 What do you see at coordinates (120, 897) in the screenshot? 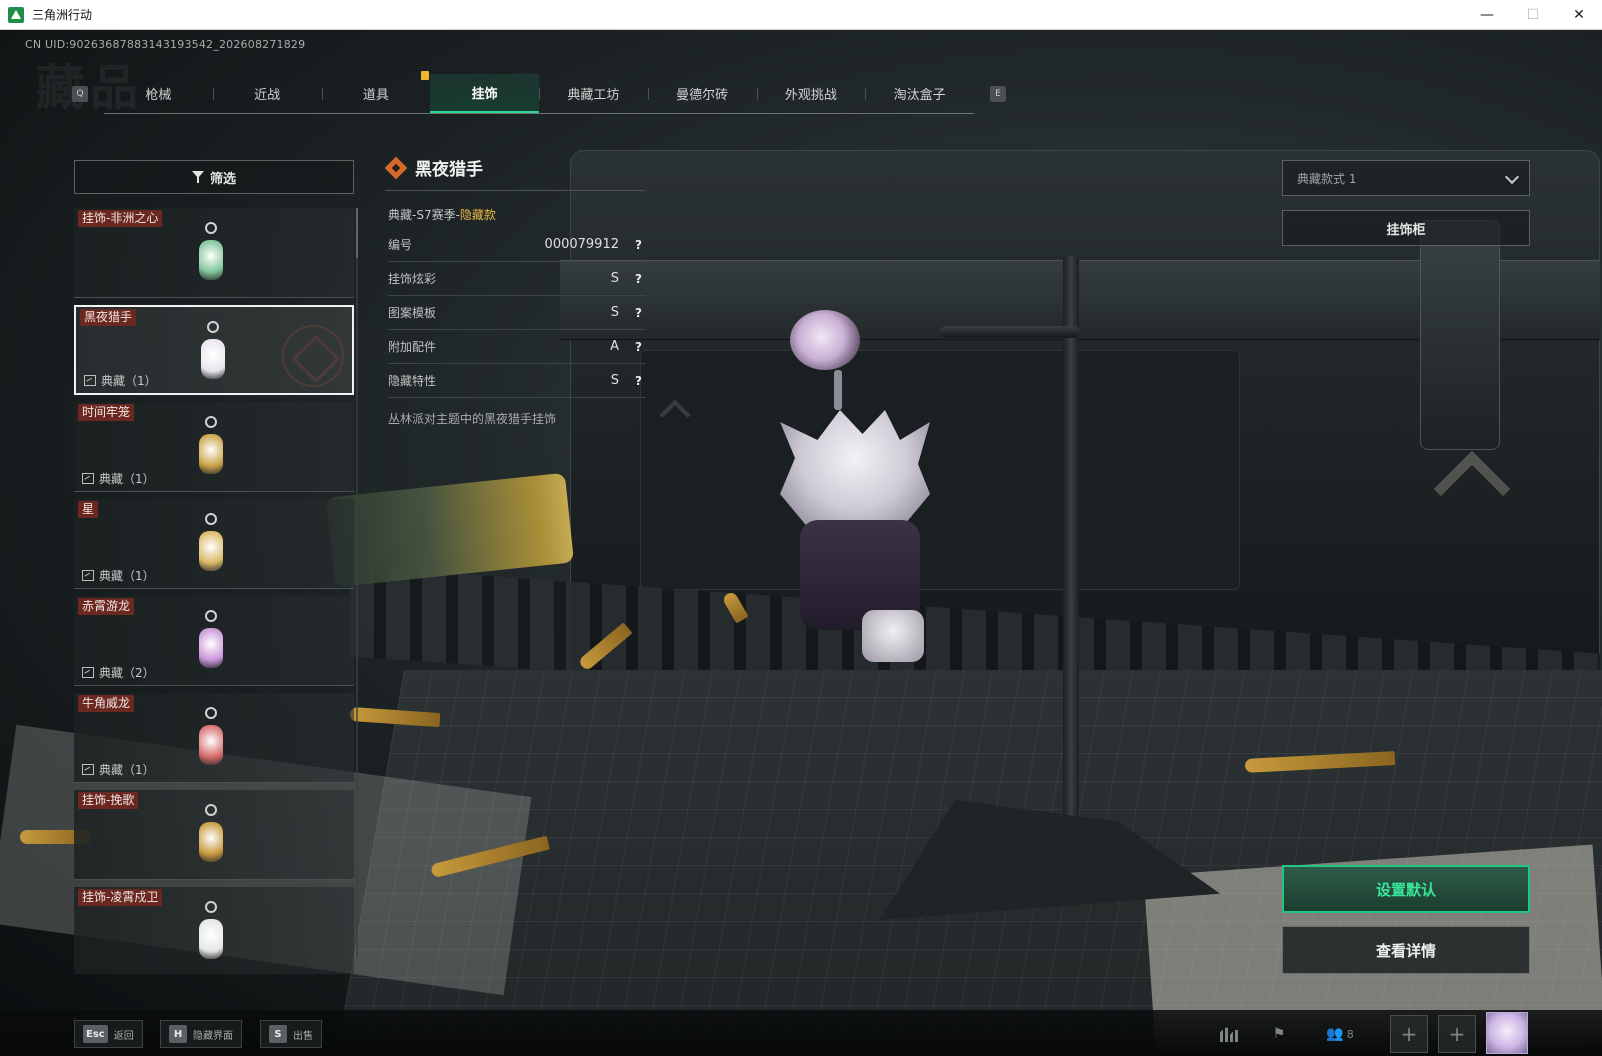
I see `charm-name-label: 挂饰-凌霄戍卫` at bounding box center [120, 897].